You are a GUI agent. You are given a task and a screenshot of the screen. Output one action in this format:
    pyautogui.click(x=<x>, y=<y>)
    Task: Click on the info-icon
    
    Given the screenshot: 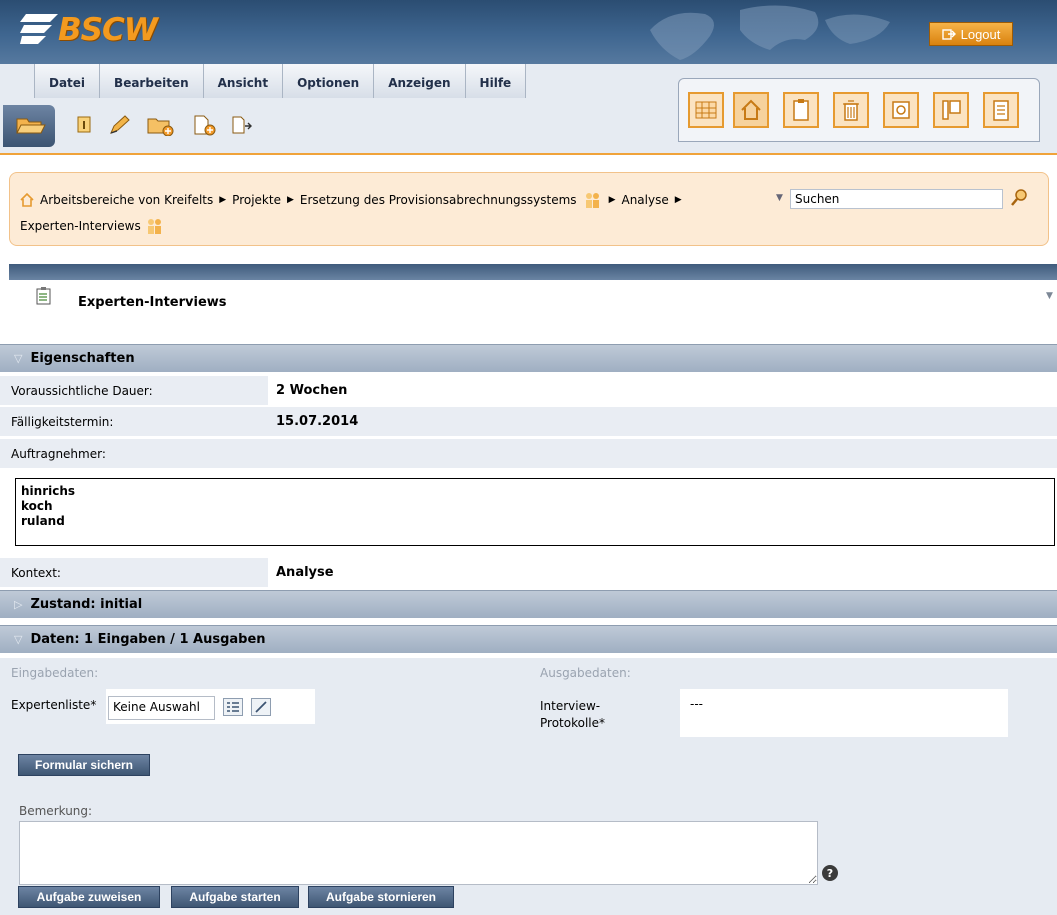 What is the action you would take?
    pyautogui.click(x=84, y=125)
    